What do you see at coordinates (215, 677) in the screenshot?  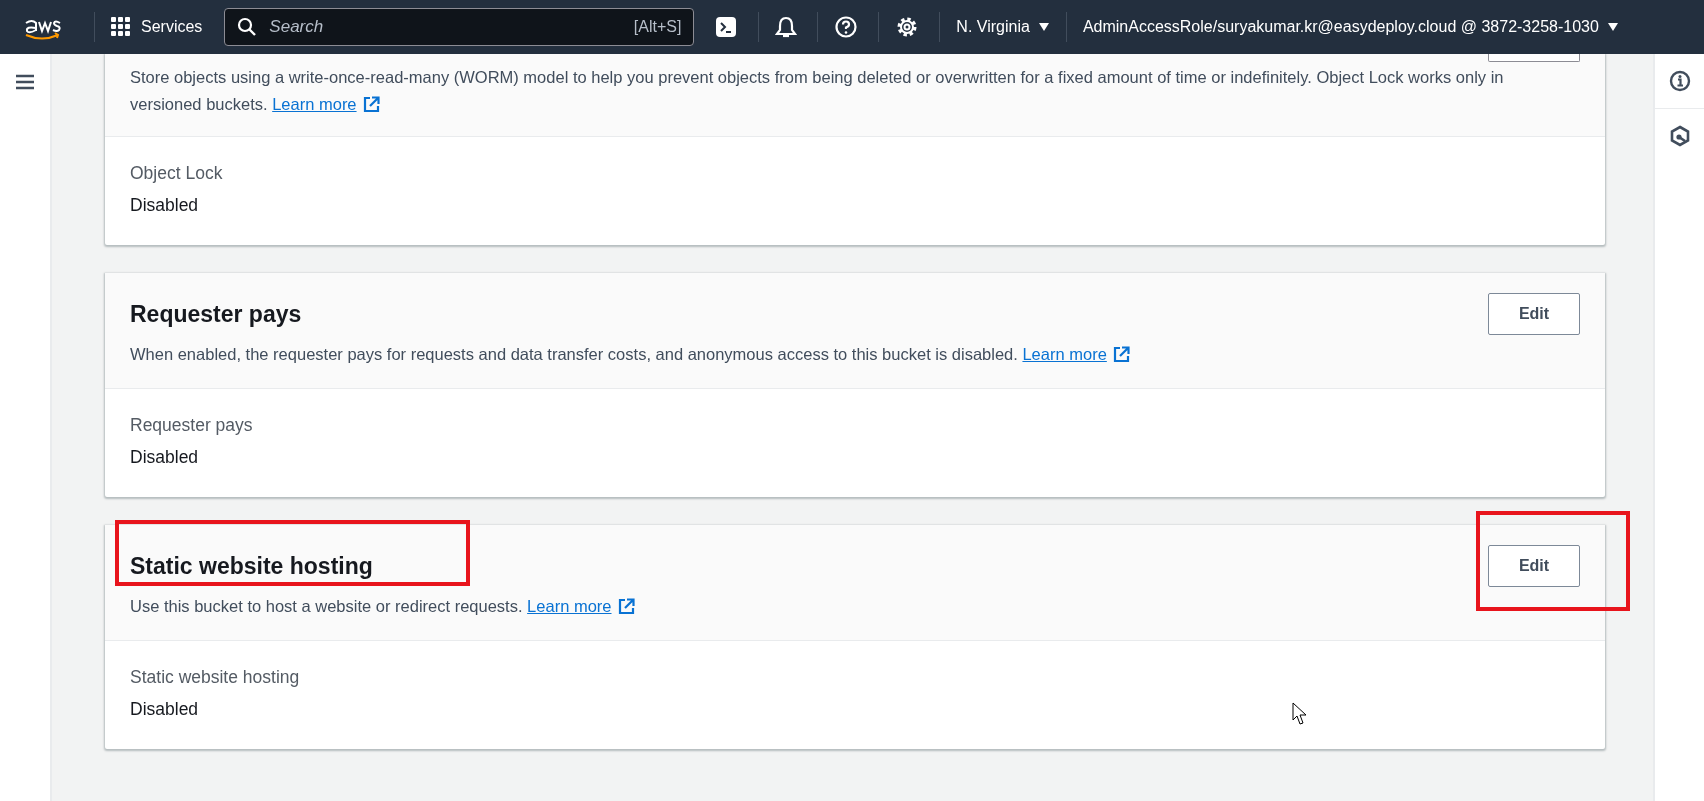 I see `field-label: Static website hosting` at bounding box center [215, 677].